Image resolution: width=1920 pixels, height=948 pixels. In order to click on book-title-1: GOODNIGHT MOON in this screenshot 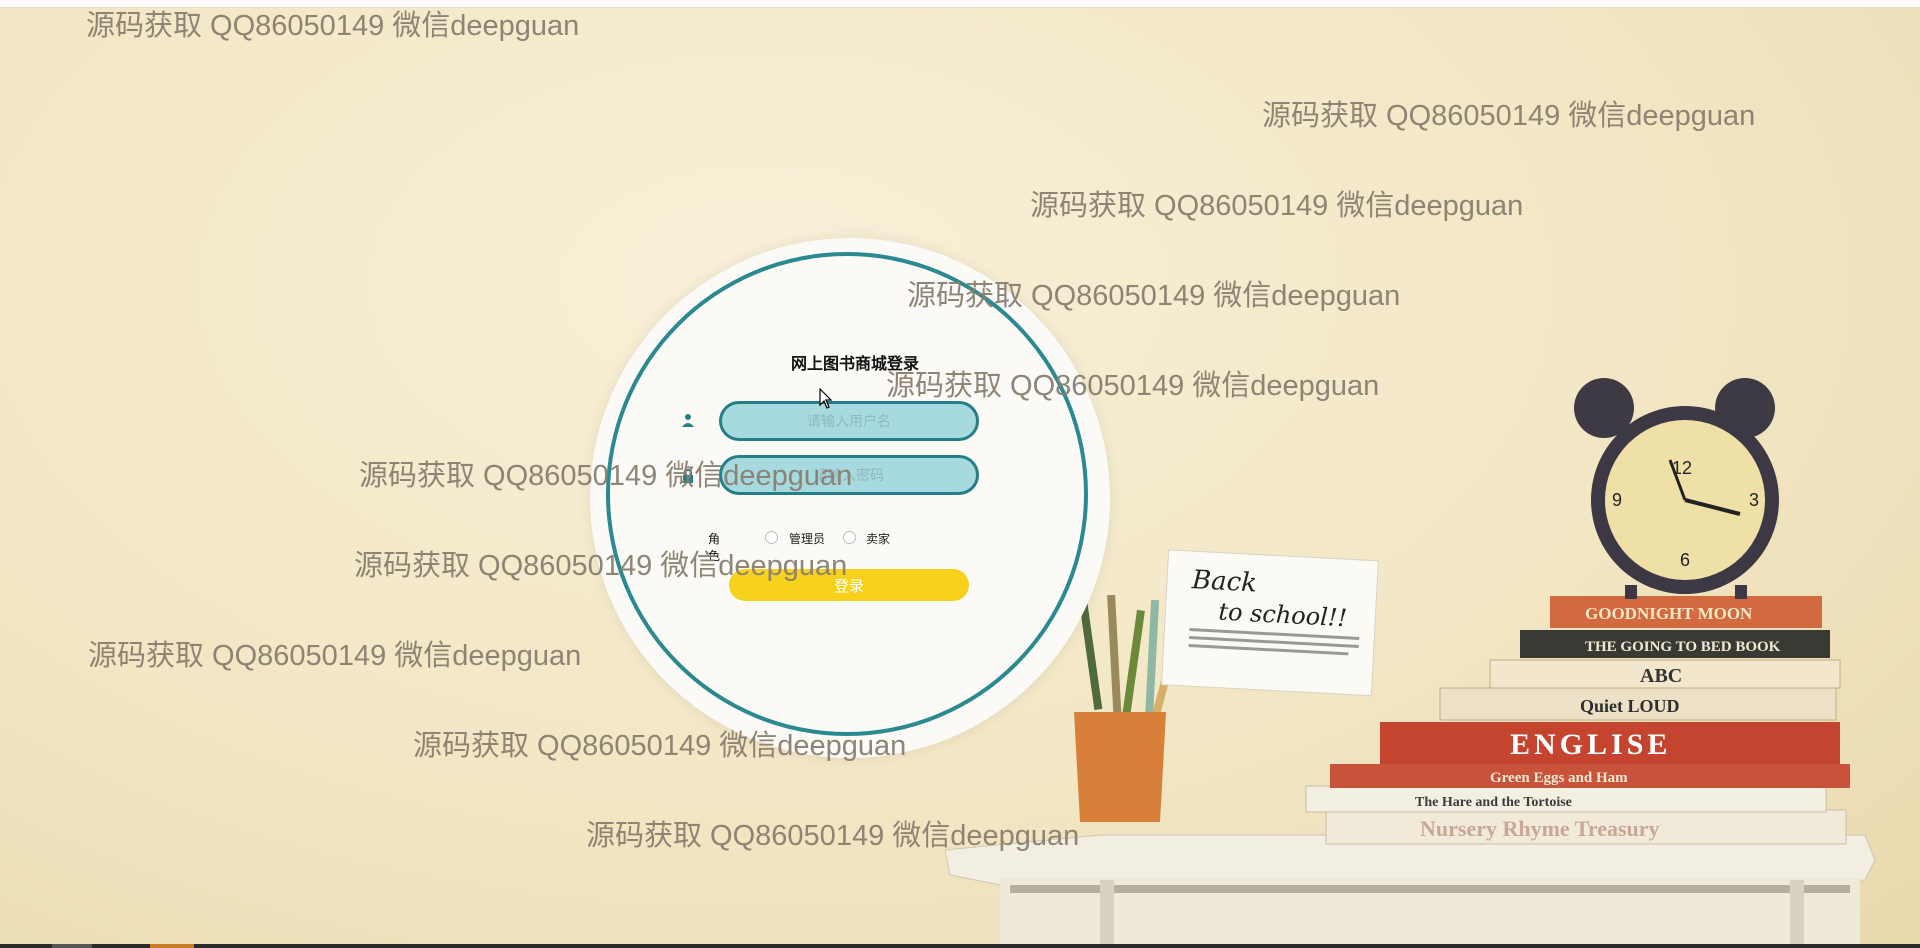, I will do `click(1669, 613)`.